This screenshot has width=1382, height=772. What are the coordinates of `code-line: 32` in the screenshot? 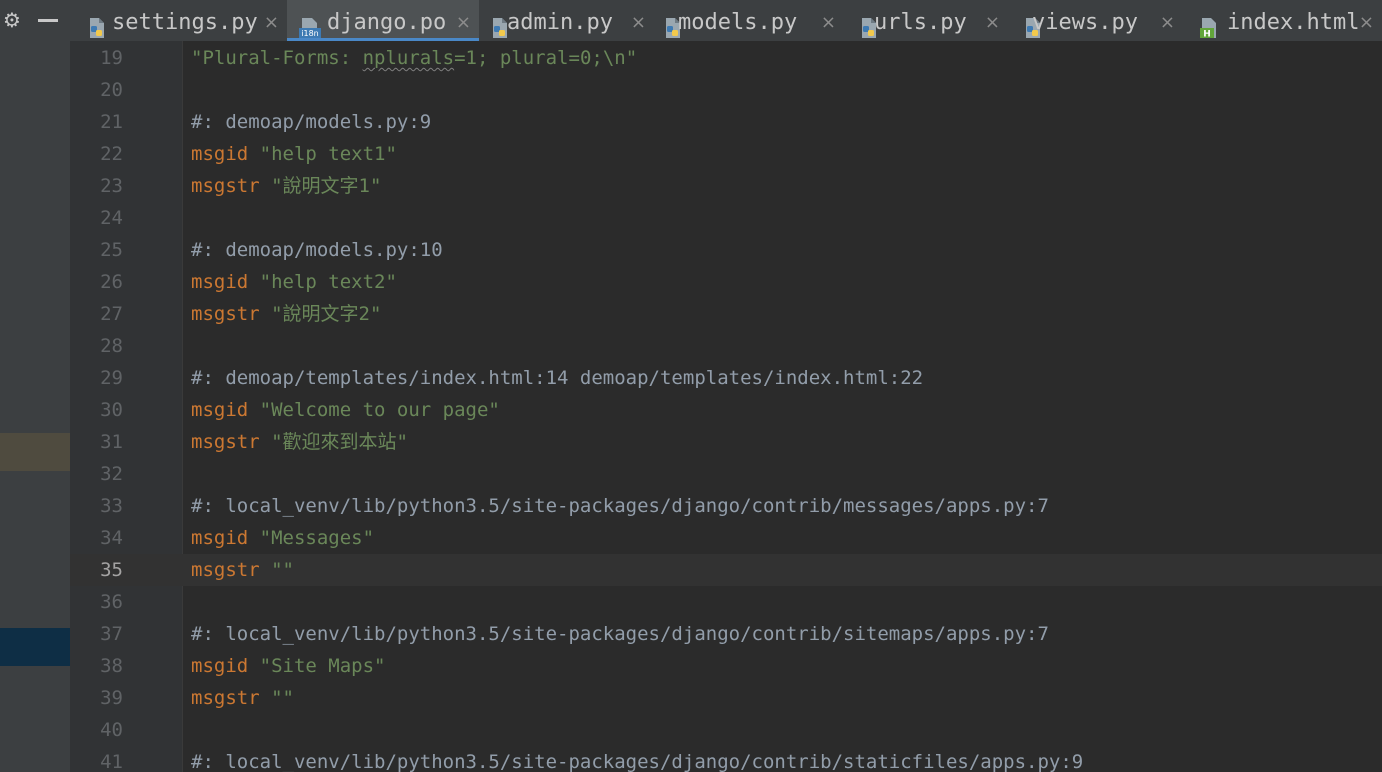 It's located at (726, 474).